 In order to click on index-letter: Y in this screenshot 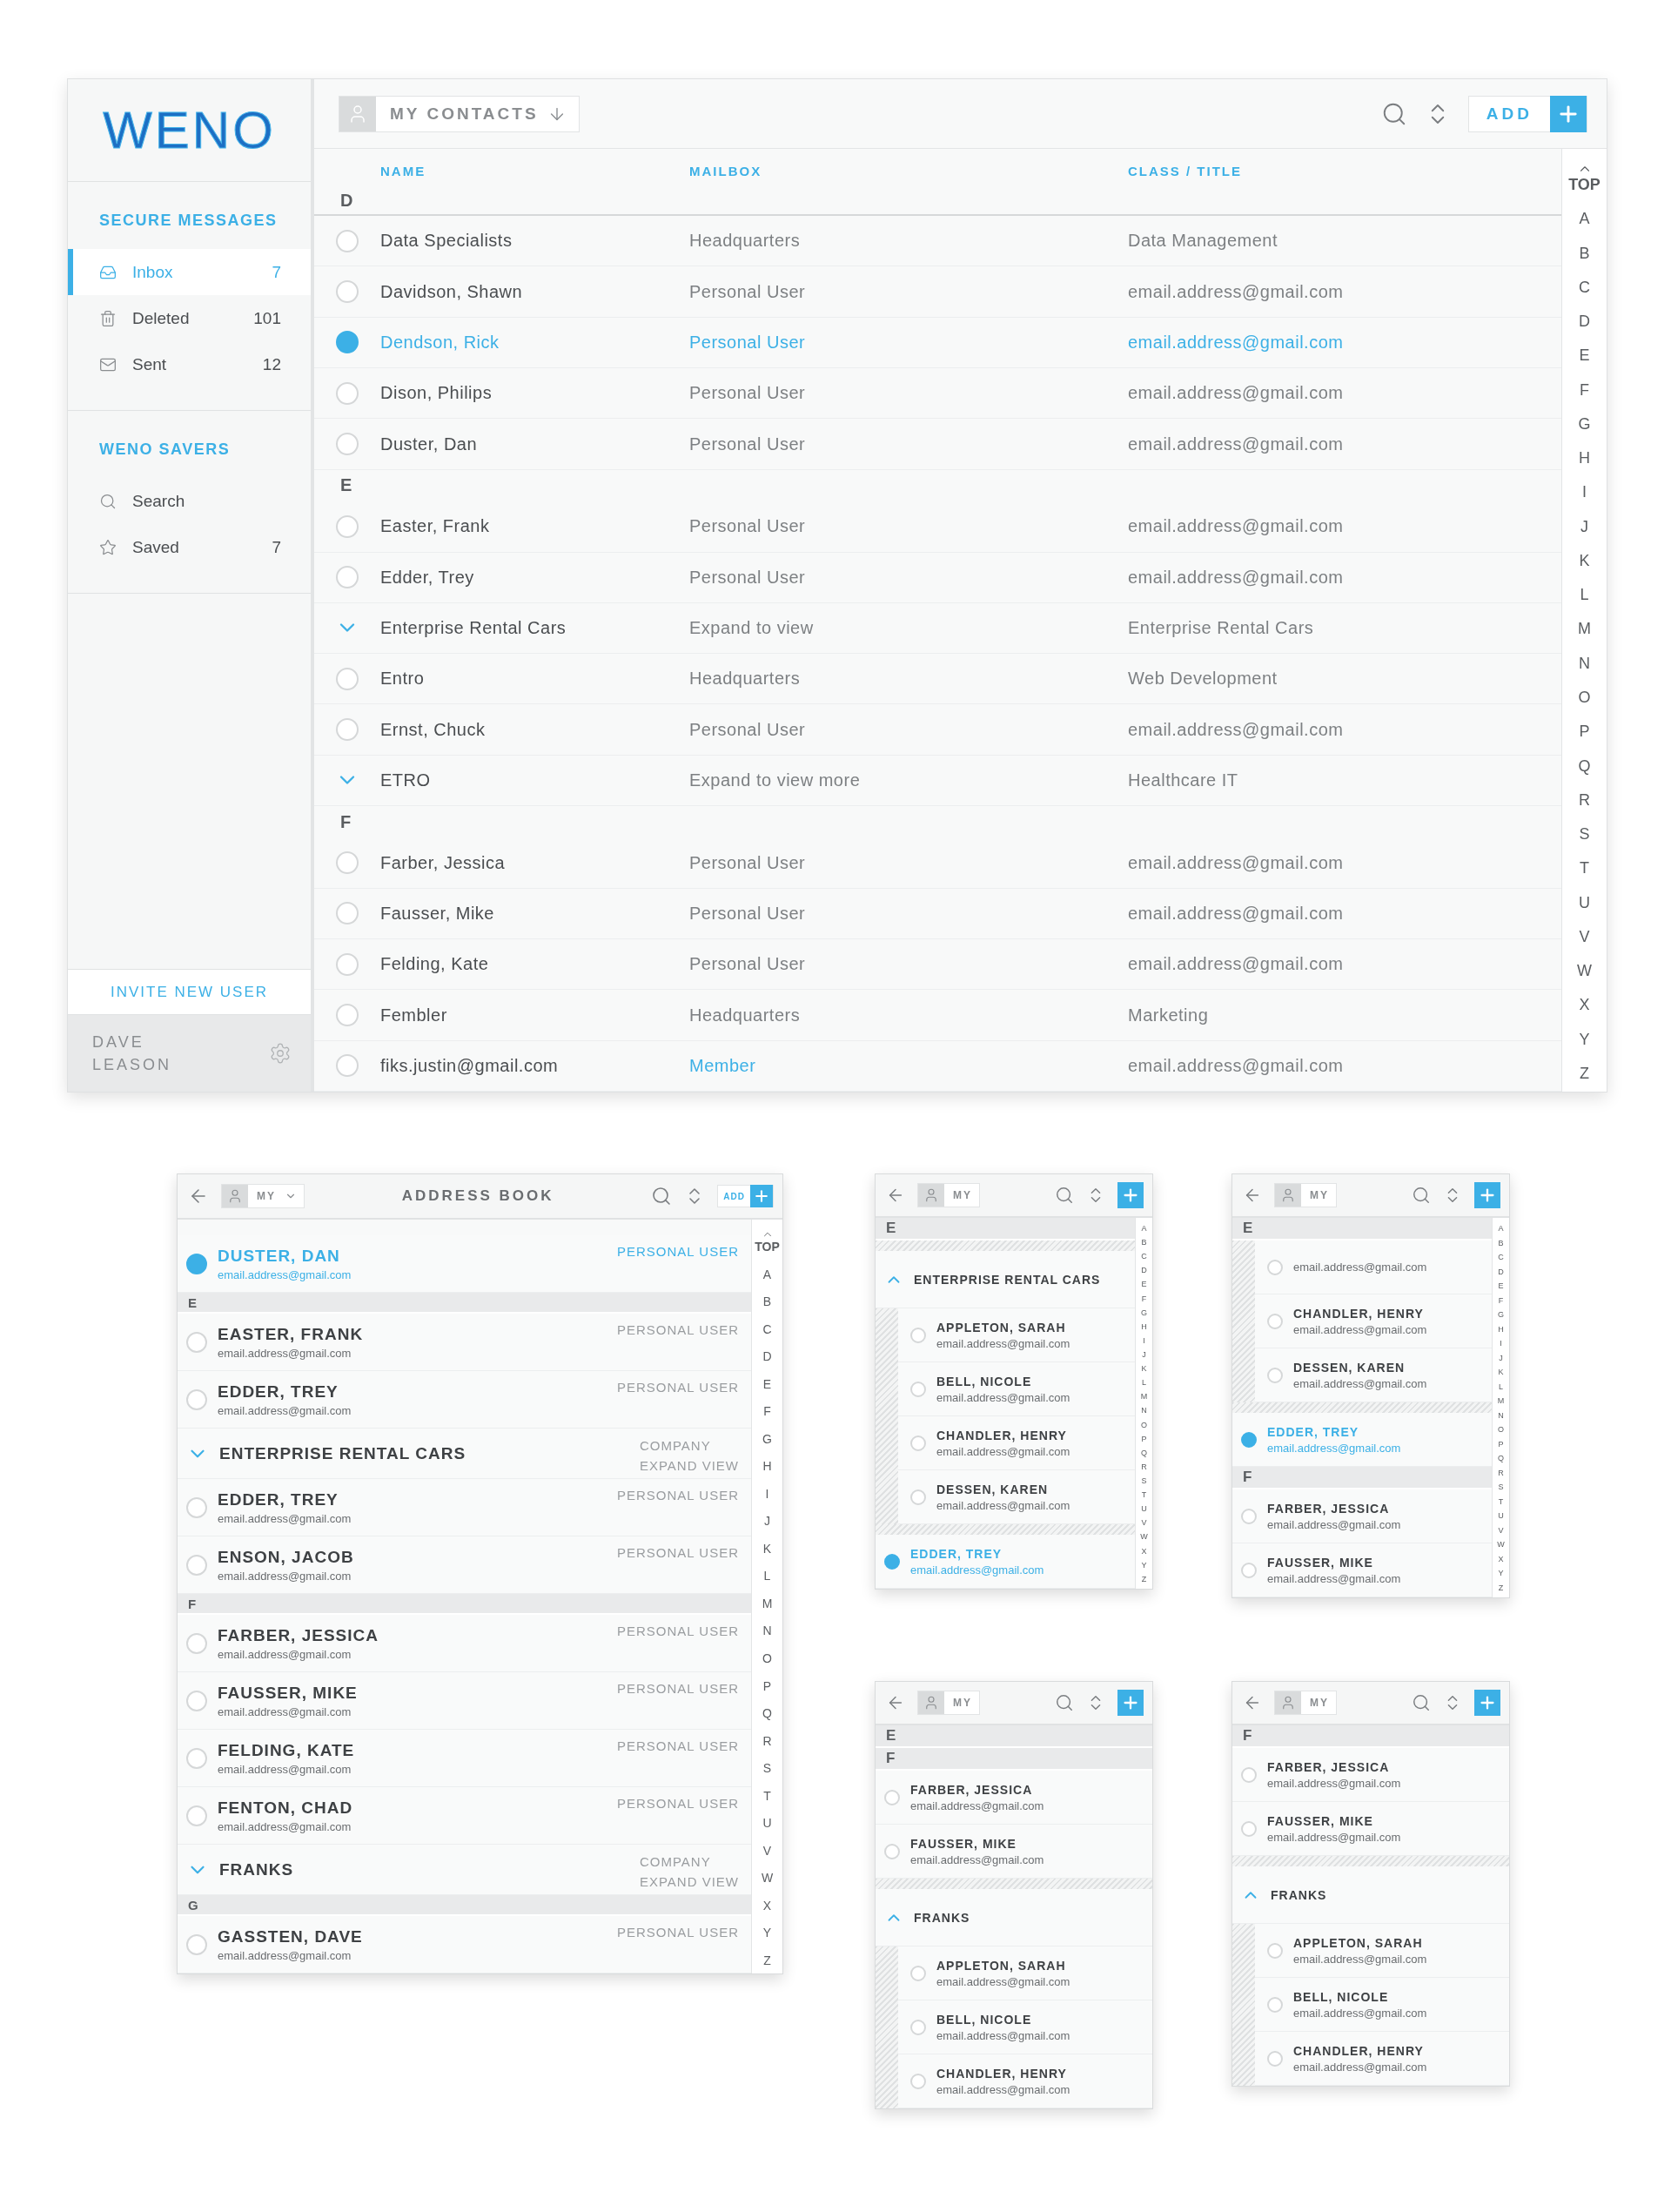, I will do `click(1144, 1565)`.